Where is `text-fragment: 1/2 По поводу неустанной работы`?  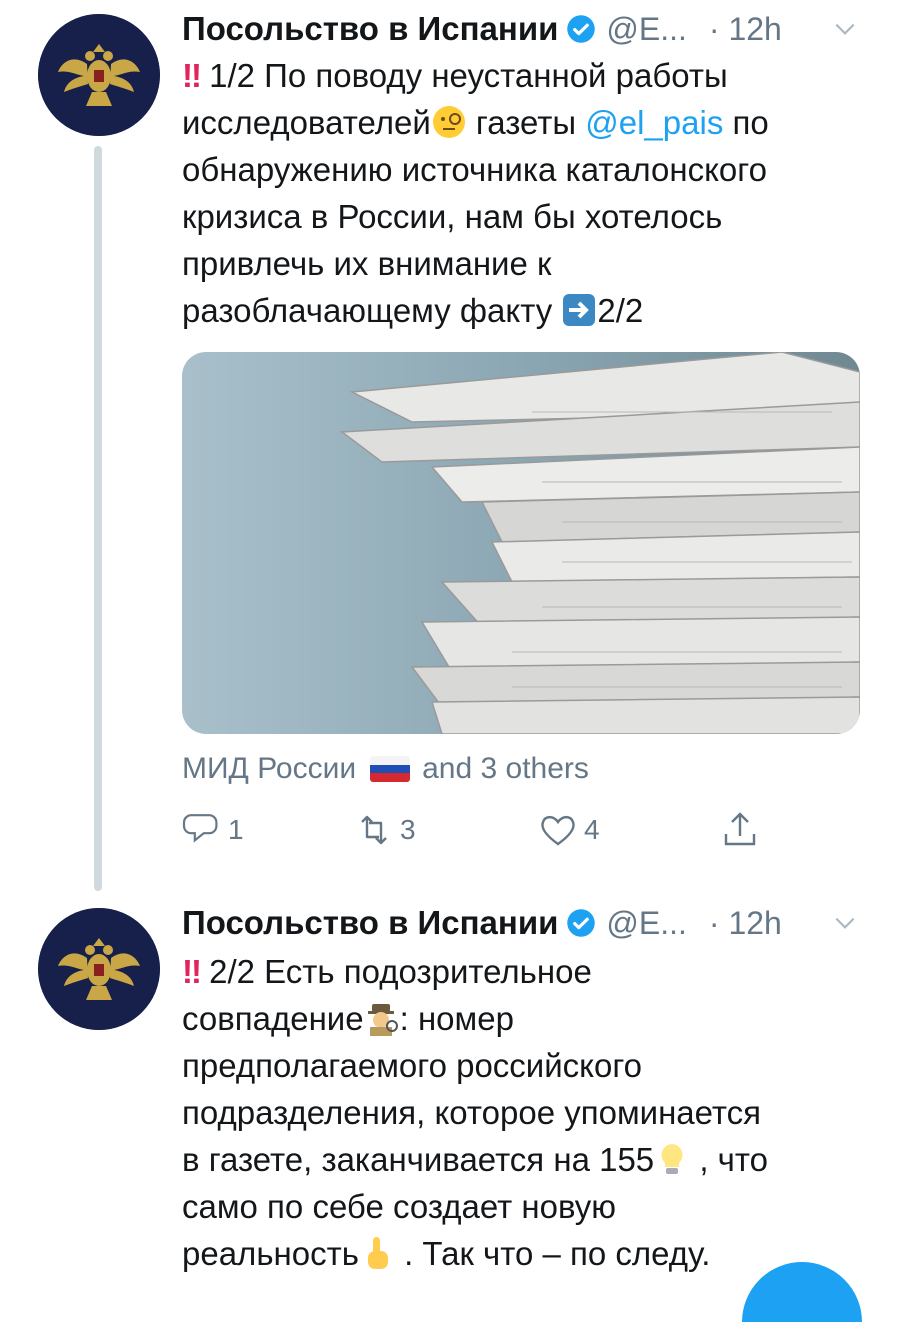
text-fragment: 1/2 По поводу неустанной работы is located at coordinates (468, 75).